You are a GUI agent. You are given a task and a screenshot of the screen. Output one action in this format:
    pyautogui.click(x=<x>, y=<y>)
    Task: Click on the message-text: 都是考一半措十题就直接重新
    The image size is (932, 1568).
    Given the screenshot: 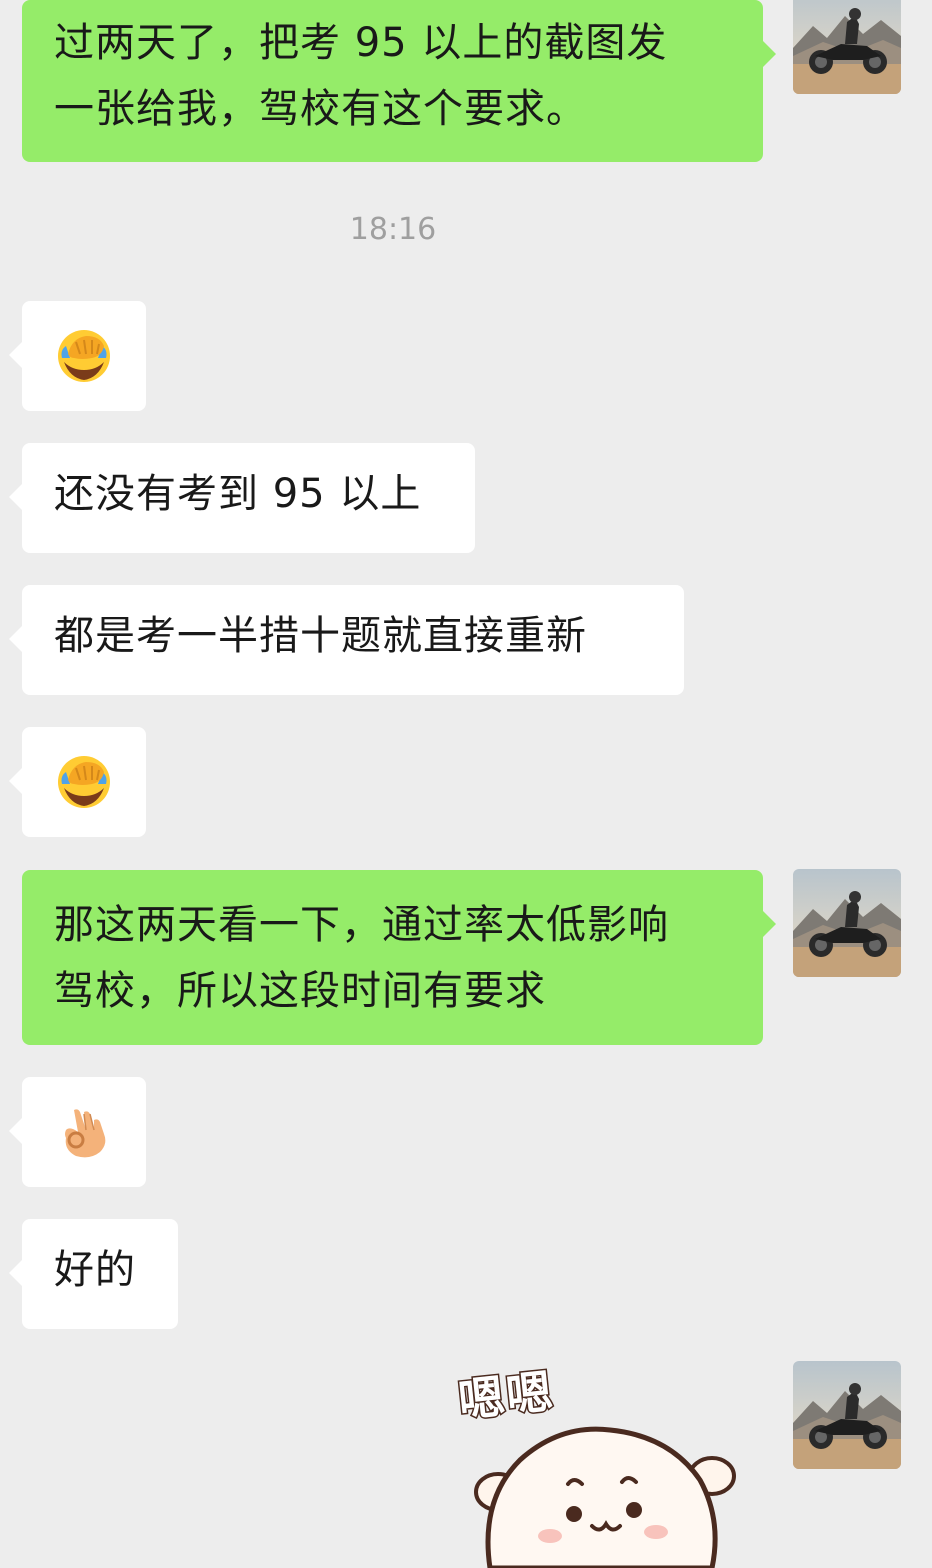 What is the action you would take?
    pyautogui.click(x=320, y=636)
    